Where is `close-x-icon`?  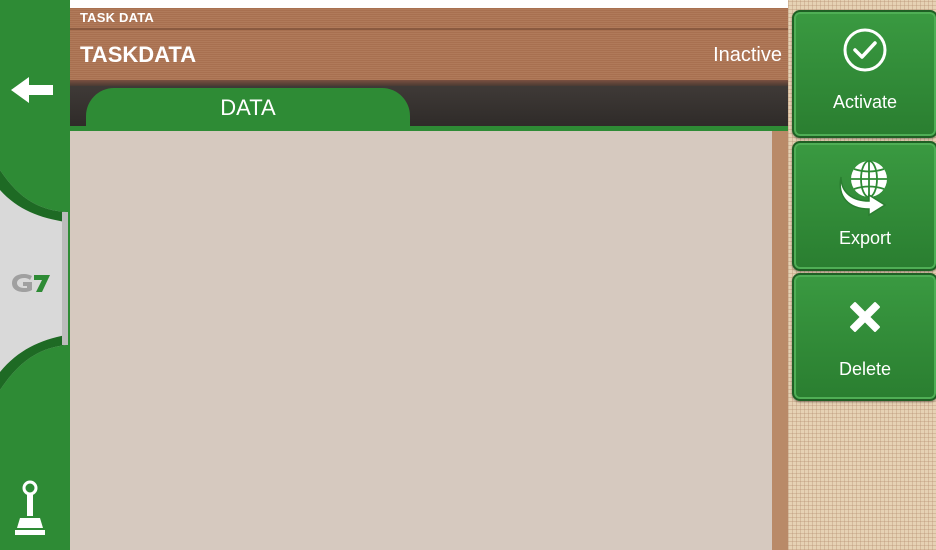 close-x-icon is located at coordinates (865, 317).